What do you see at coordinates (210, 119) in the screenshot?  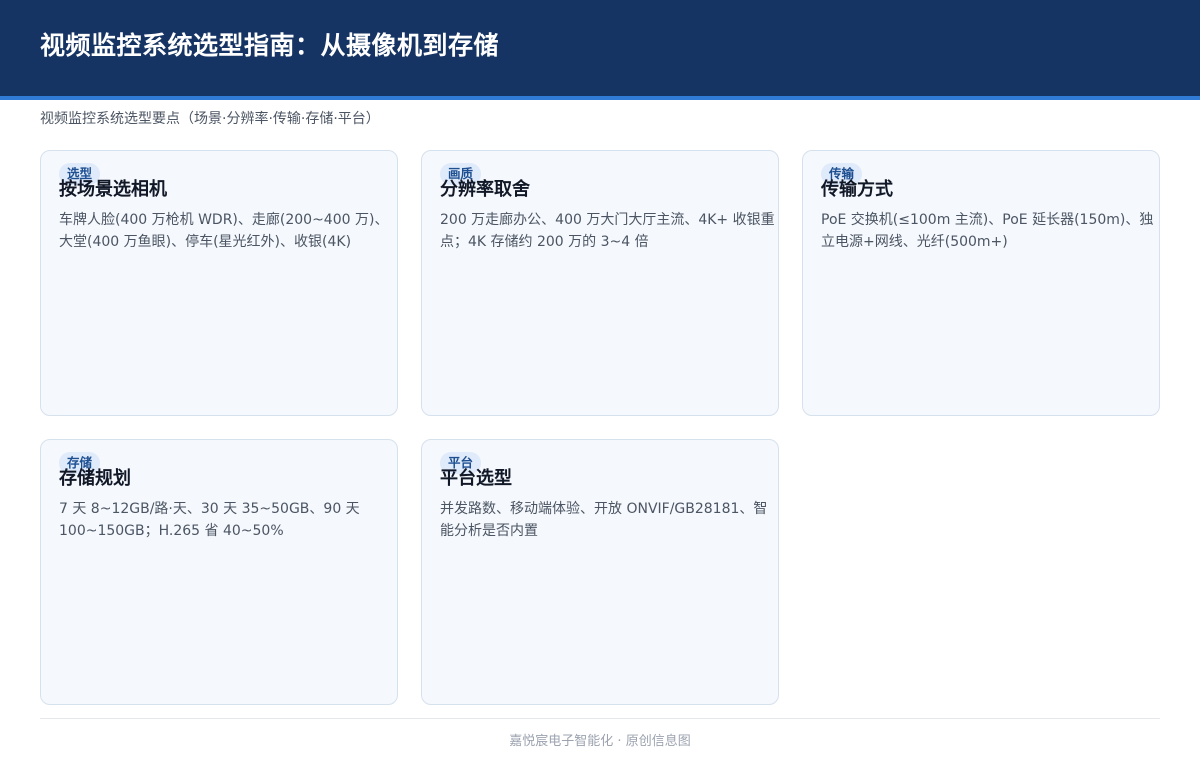 I see `page-subtitle: 视频监控系统选型要点（场景·分辨率·传输·存储·平台）` at bounding box center [210, 119].